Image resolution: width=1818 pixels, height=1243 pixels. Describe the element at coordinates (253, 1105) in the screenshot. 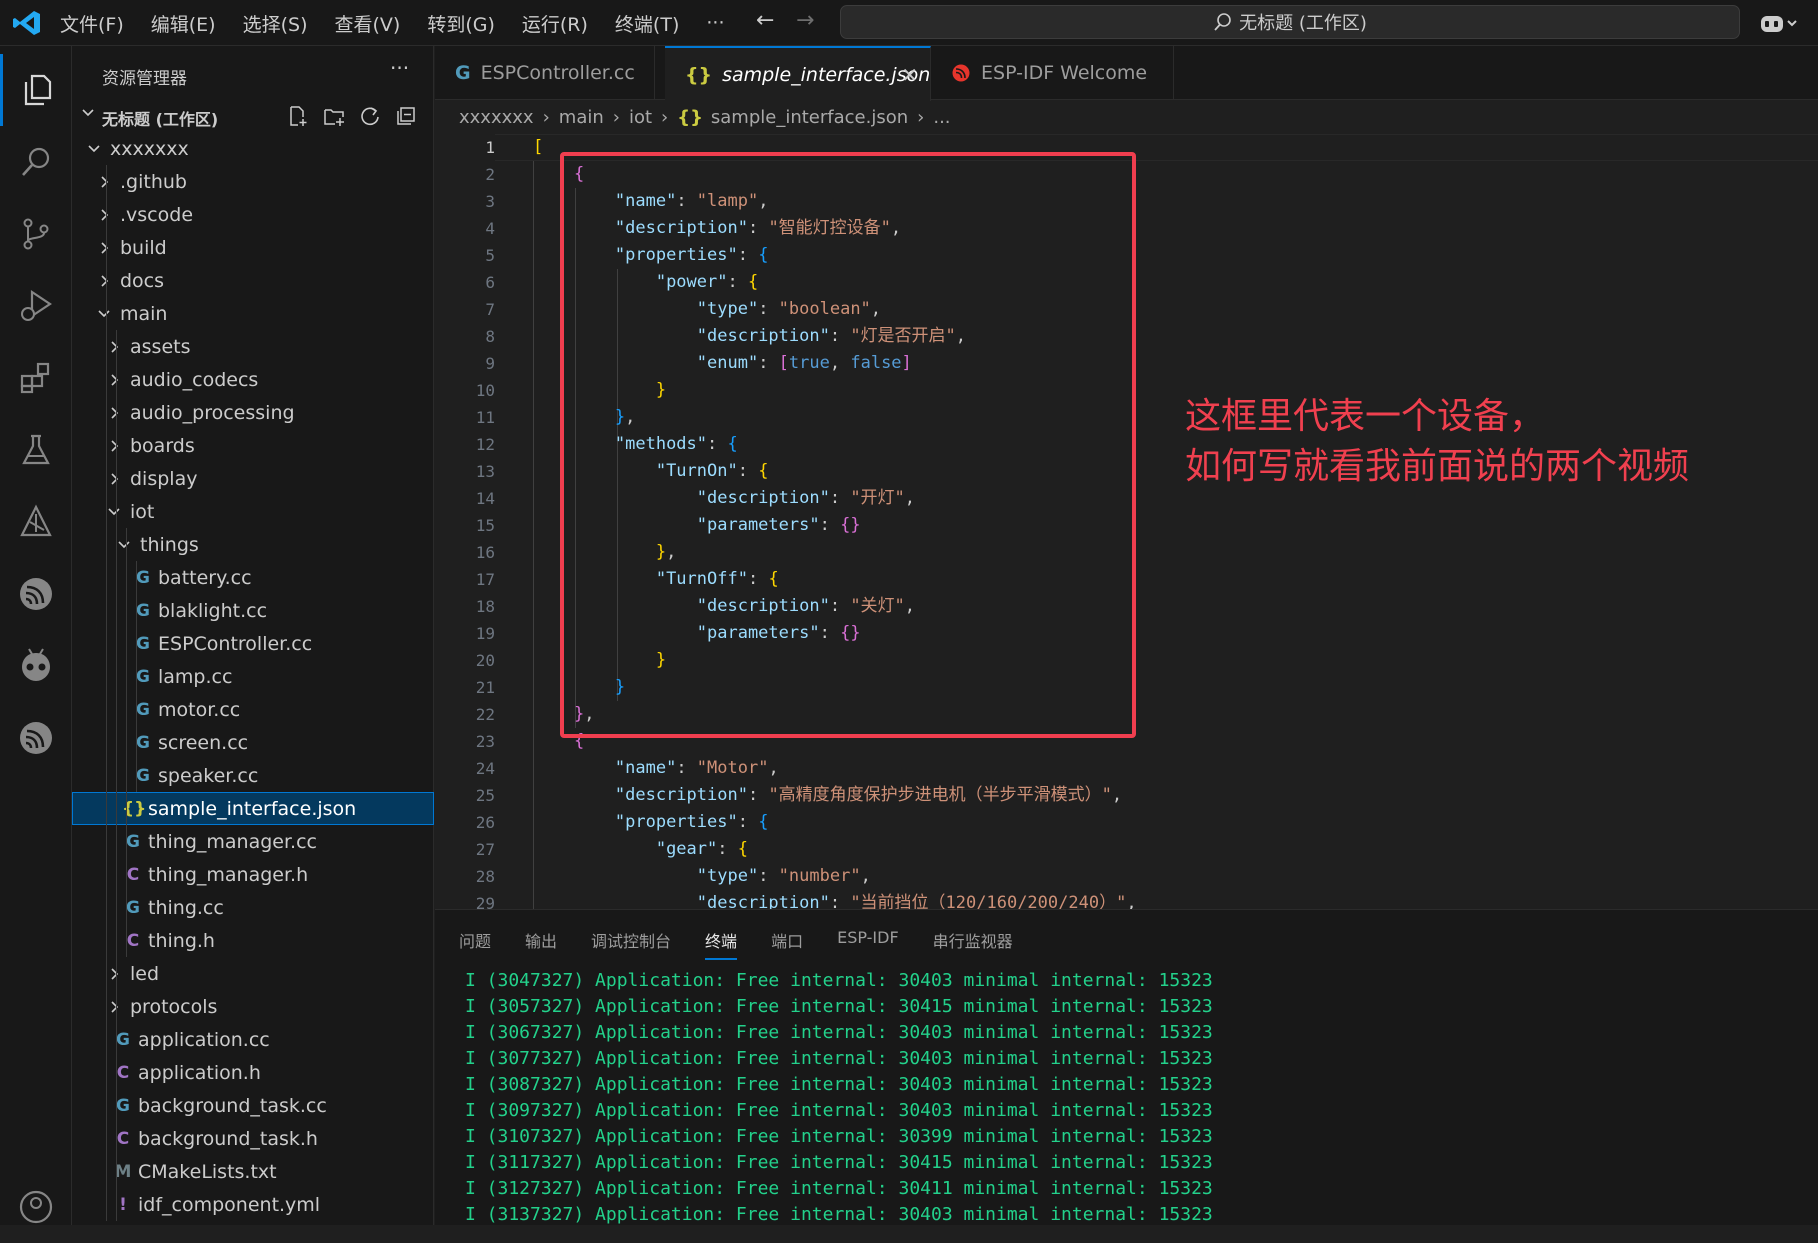

I see `tree-file: Gbackground_task.cc` at that location.